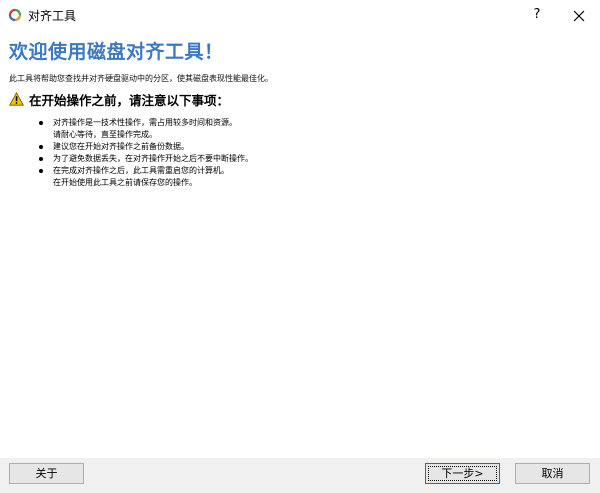 This screenshot has width=600, height=493. I want to click on help-button: ?, so click(537, 15).